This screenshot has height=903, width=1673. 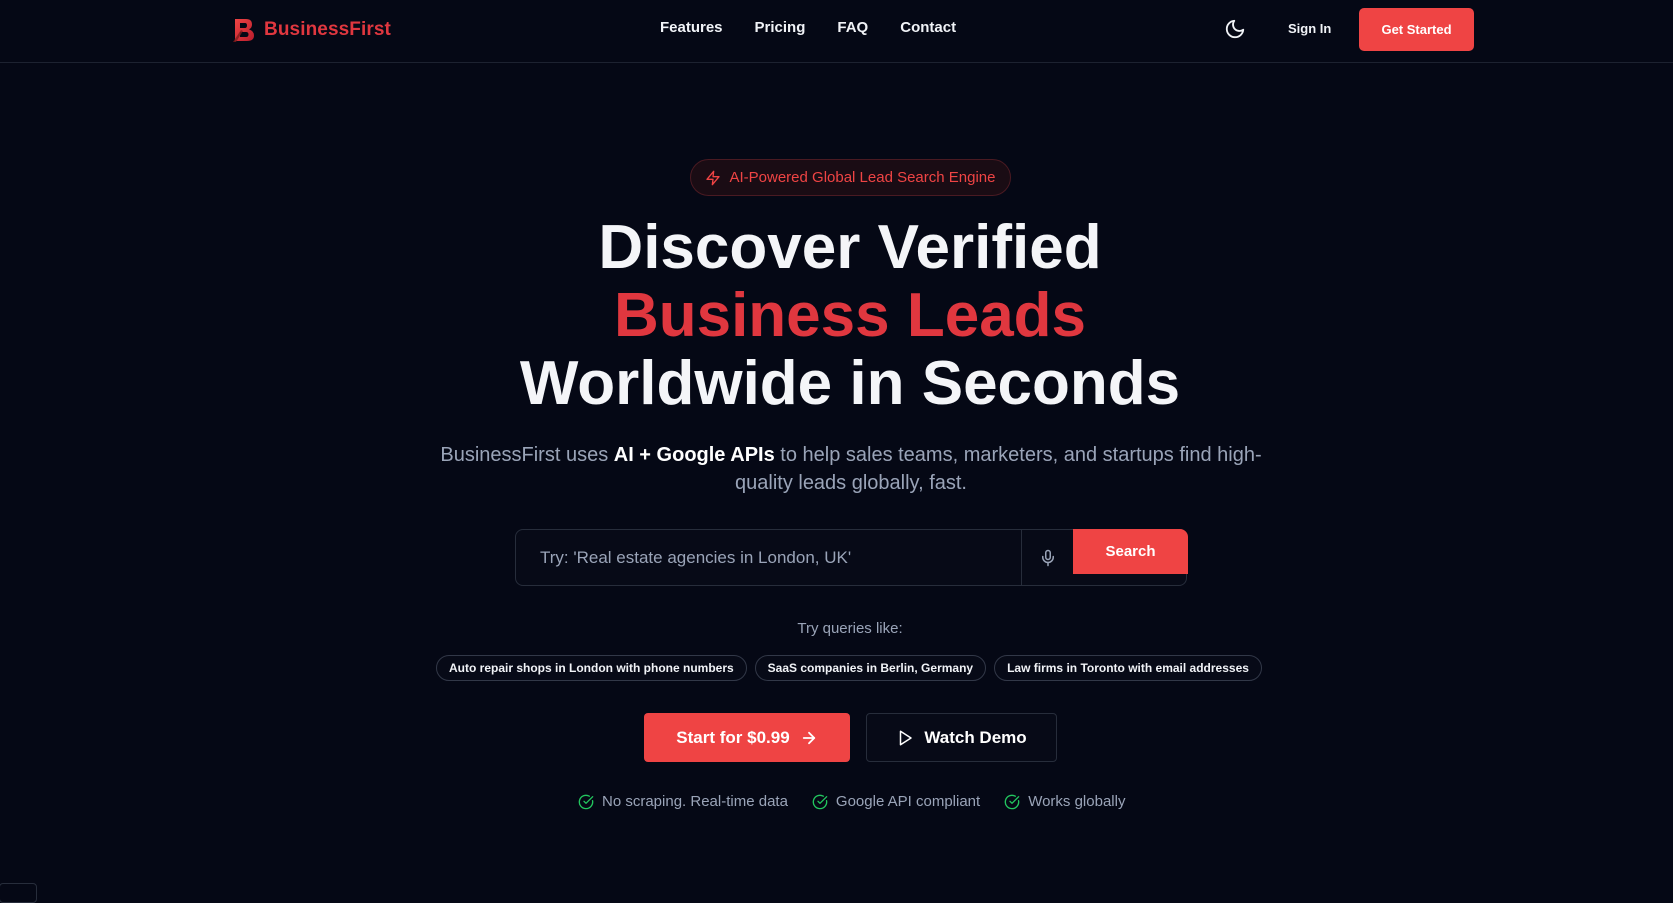 I want to click on start-trial-button: Start for $0.99, so click(x=747, y=737).